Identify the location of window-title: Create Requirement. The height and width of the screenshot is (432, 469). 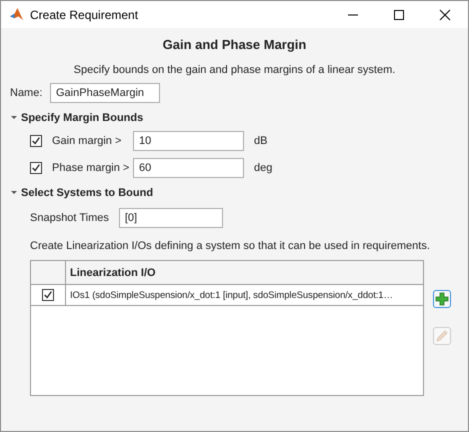
(84, 15).